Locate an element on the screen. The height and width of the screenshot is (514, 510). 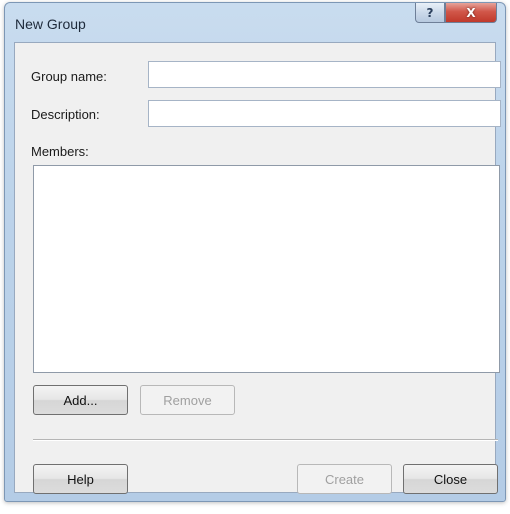
group-name-input is located at coordinates (324, 74).